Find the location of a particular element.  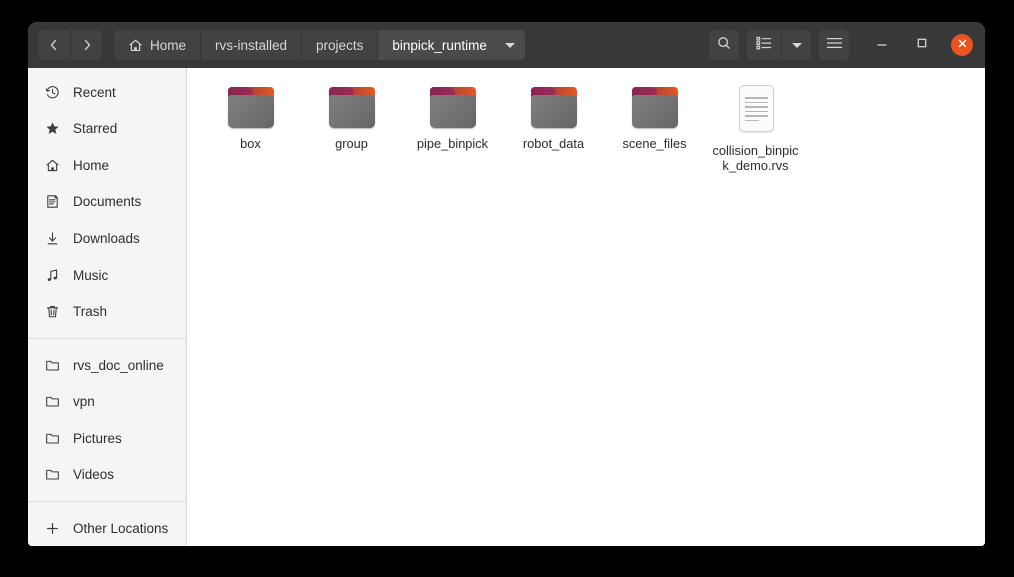

sidebar-item-label: Music is located at coordinates (91, 275).